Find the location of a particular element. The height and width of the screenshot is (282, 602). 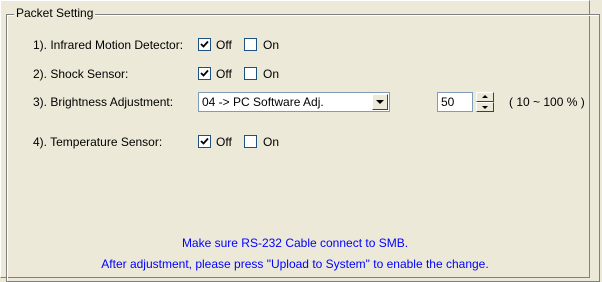

shock-sensor-label: 2). Shock Sensor: is located at coordinates (81, 74).